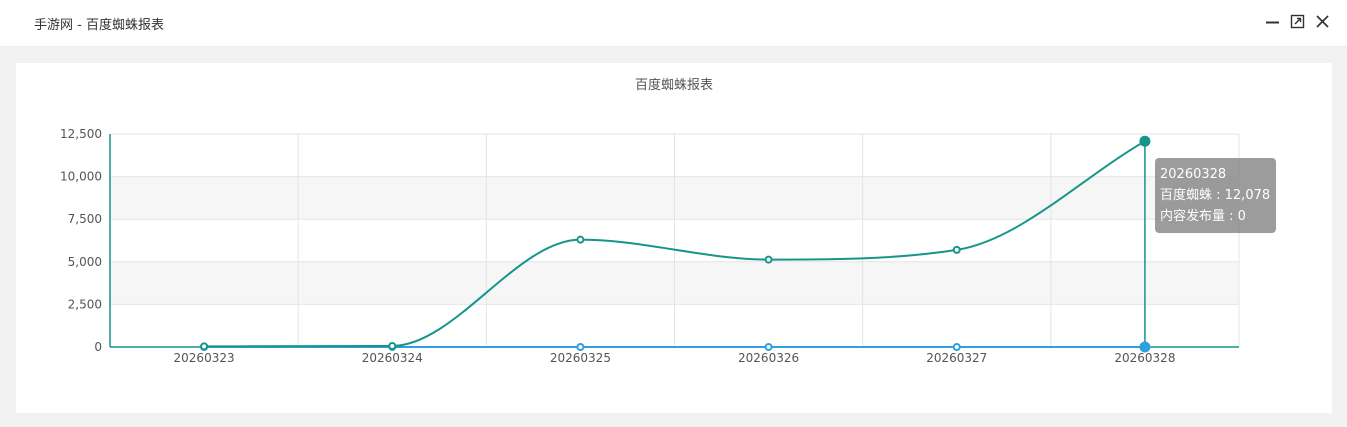 The width and height of the screenshot is (1347, 427). What do you see at coordinates (204, 358) in the screenshot?
I see `x-tick-label: 20260323` at bounding box center [204, 358].